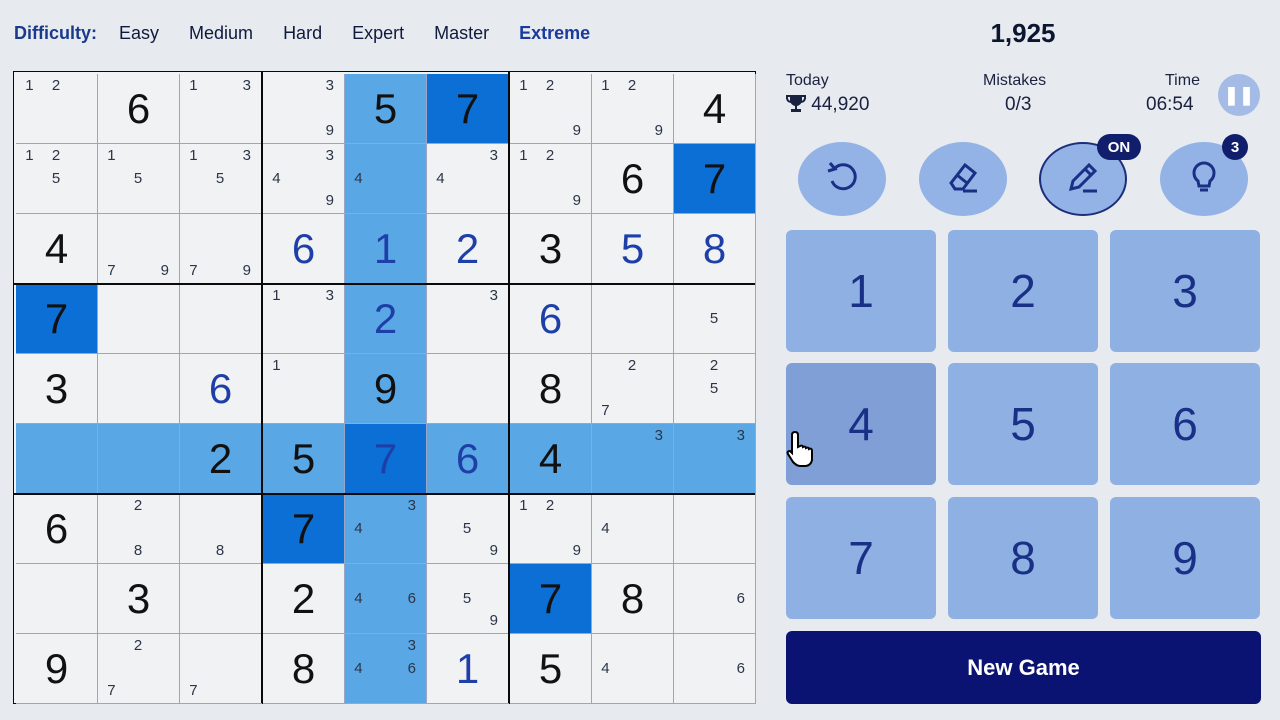 The image size is (1280, 720). I want to click on cell-r4c6: 3, so click(468, 319).